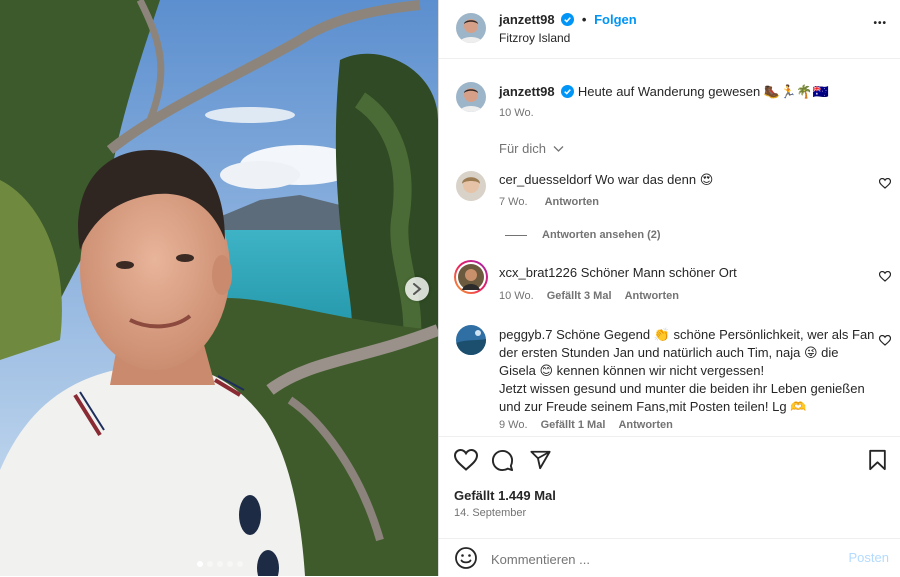  I want to click on comment-text: Wo war das denn, so click(646, 179).